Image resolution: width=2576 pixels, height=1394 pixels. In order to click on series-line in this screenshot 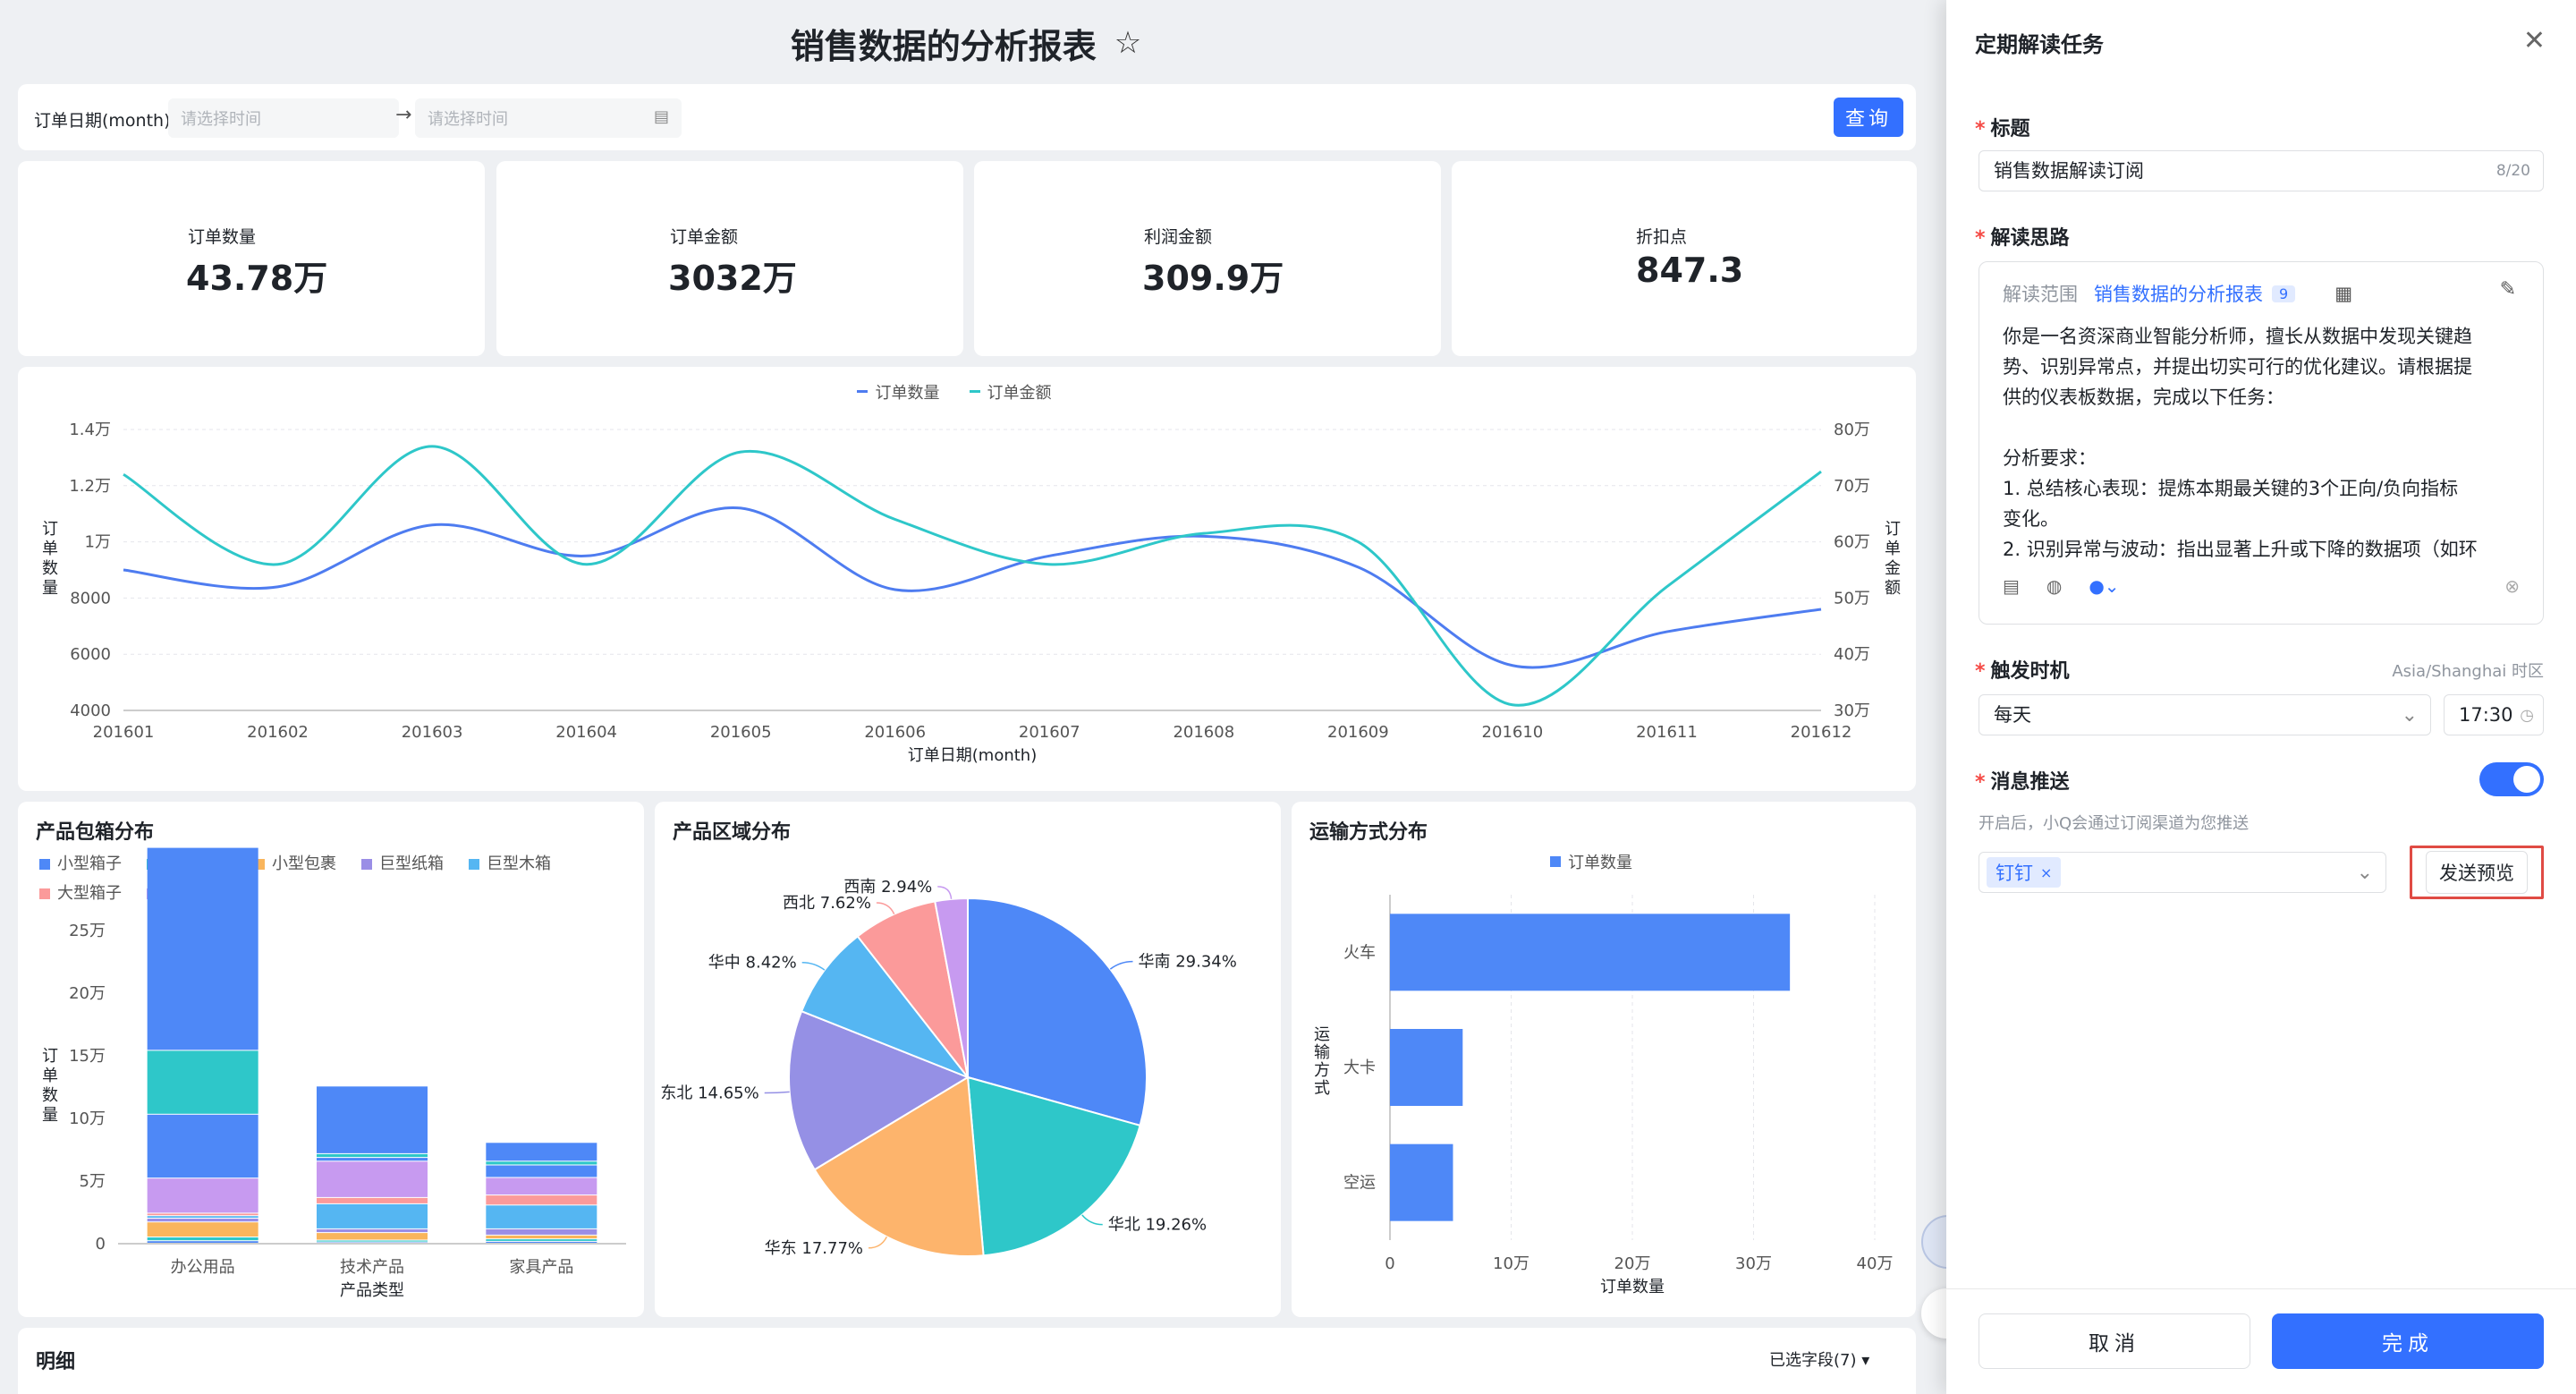, I will do `click(972, 587)`.